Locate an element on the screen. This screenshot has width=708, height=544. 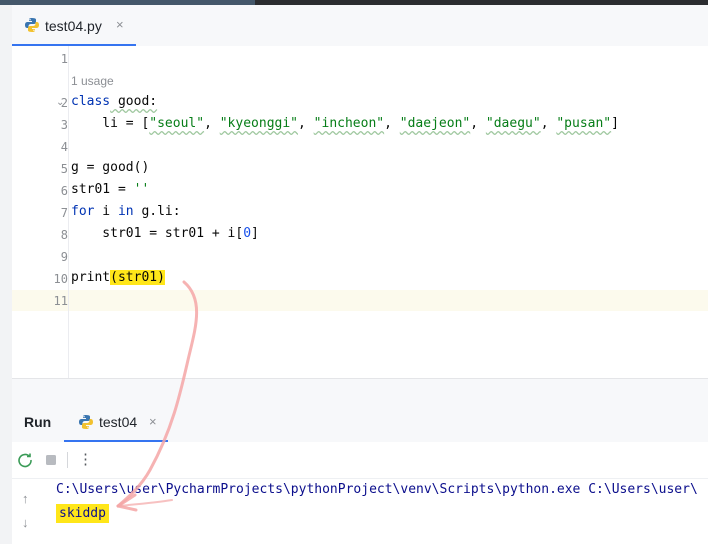
code-line-6: str01 = '' is located at coordinates (110, 189).